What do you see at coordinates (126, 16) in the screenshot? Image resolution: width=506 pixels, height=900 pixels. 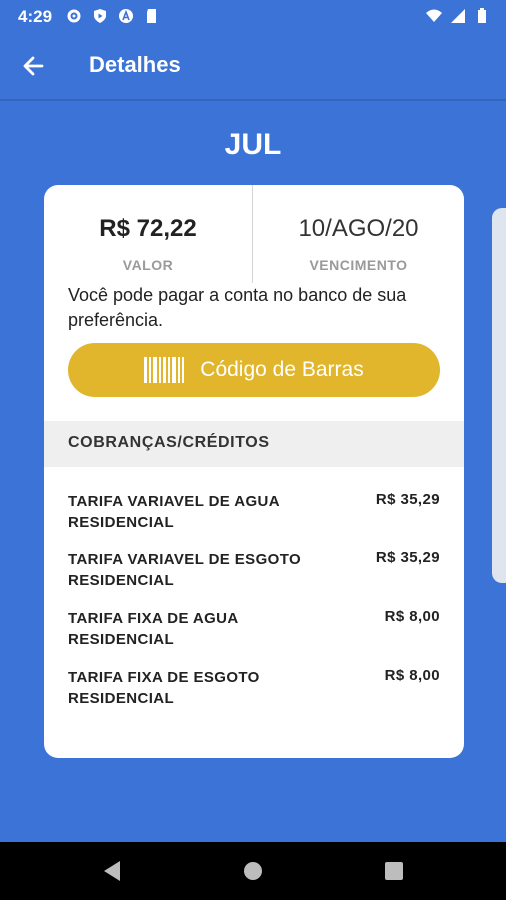 I see `app-a-icon` at bounding box center [126, 16].